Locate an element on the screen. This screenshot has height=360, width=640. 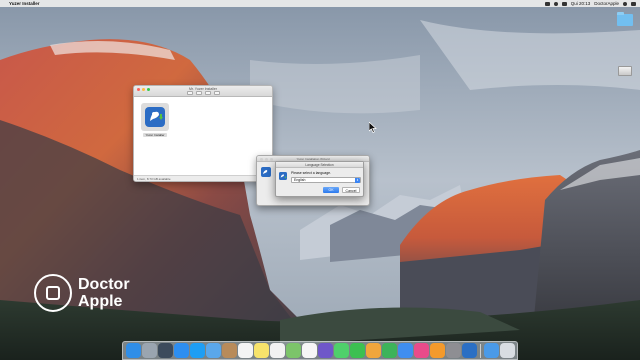
menu-bar: Yuzer Installer Qui 20:13 DoctorApple is located at coordinates (320, 3).